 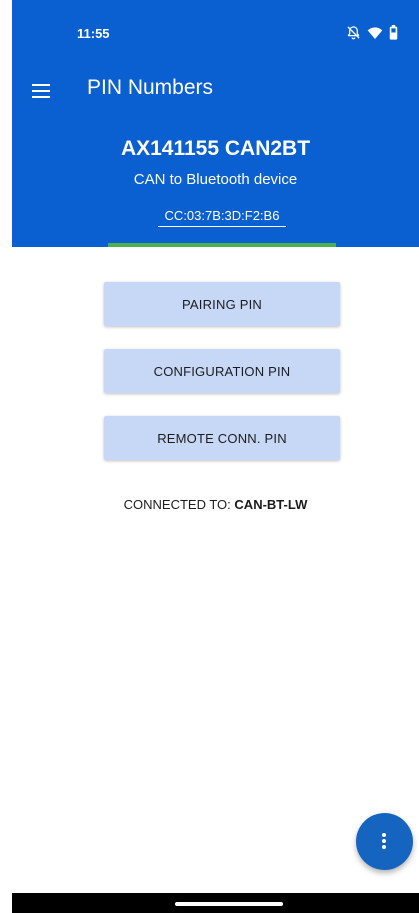 What do you see at coordinates (44, 91) in the screenshot?
I see `menu-icon` at bounding box center [44, 91].